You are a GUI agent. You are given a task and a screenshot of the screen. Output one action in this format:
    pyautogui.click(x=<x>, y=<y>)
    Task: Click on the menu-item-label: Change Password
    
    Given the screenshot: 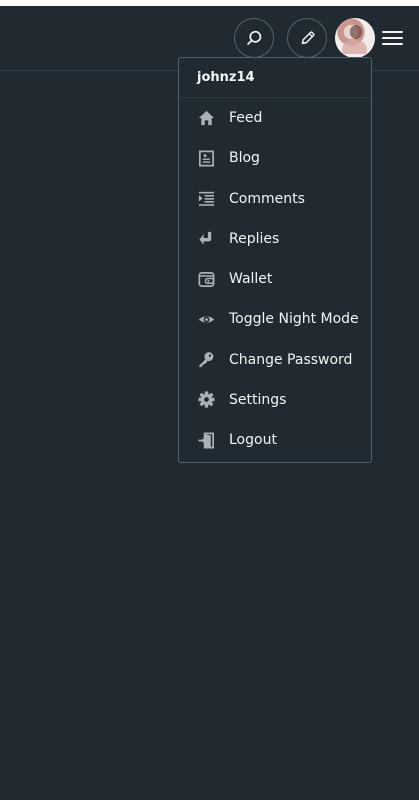 What is the action you would take?
    pyautogui.click(x=291, y=359)
    